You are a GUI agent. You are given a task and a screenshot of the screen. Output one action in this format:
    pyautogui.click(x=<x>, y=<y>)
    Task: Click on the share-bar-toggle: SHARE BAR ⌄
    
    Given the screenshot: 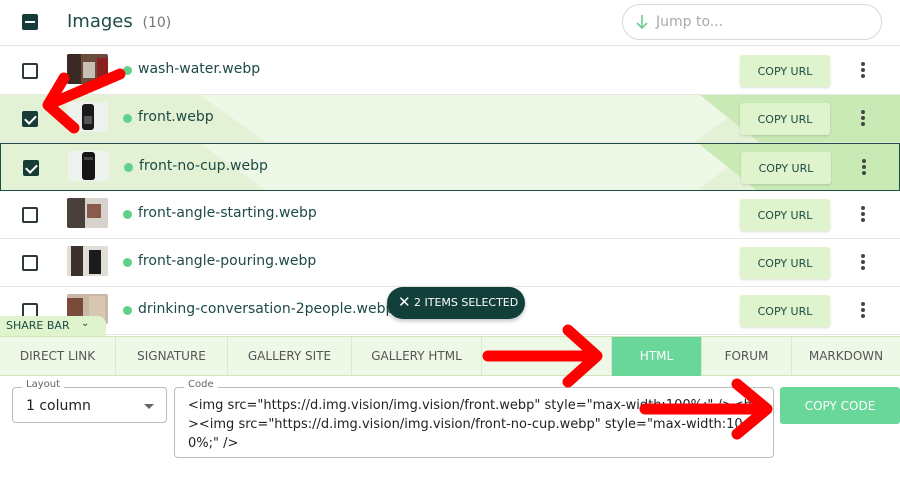 What is the action you would take?
    pyautogui.click(x=53, y=326)
    